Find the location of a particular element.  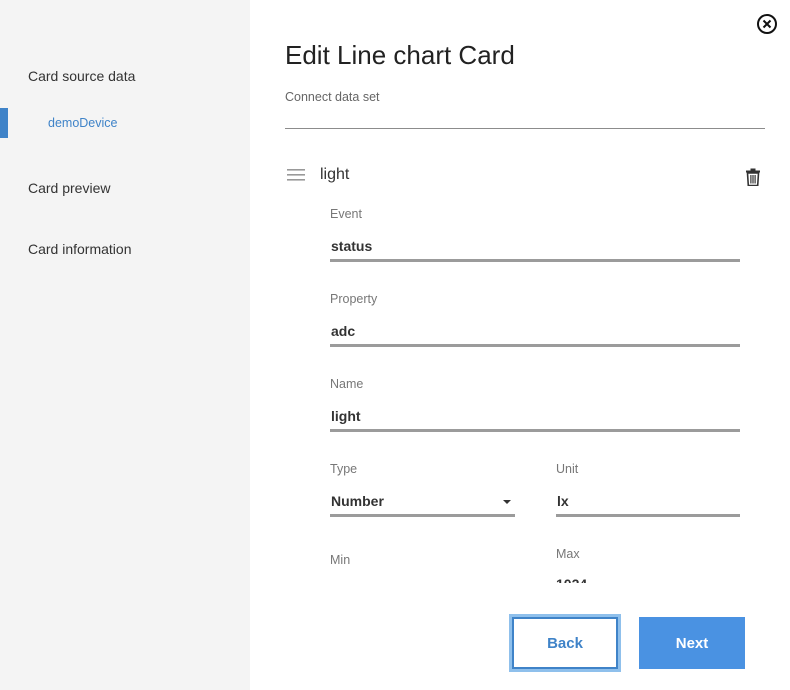

type-label: Type is located at coordinates (344, 469).